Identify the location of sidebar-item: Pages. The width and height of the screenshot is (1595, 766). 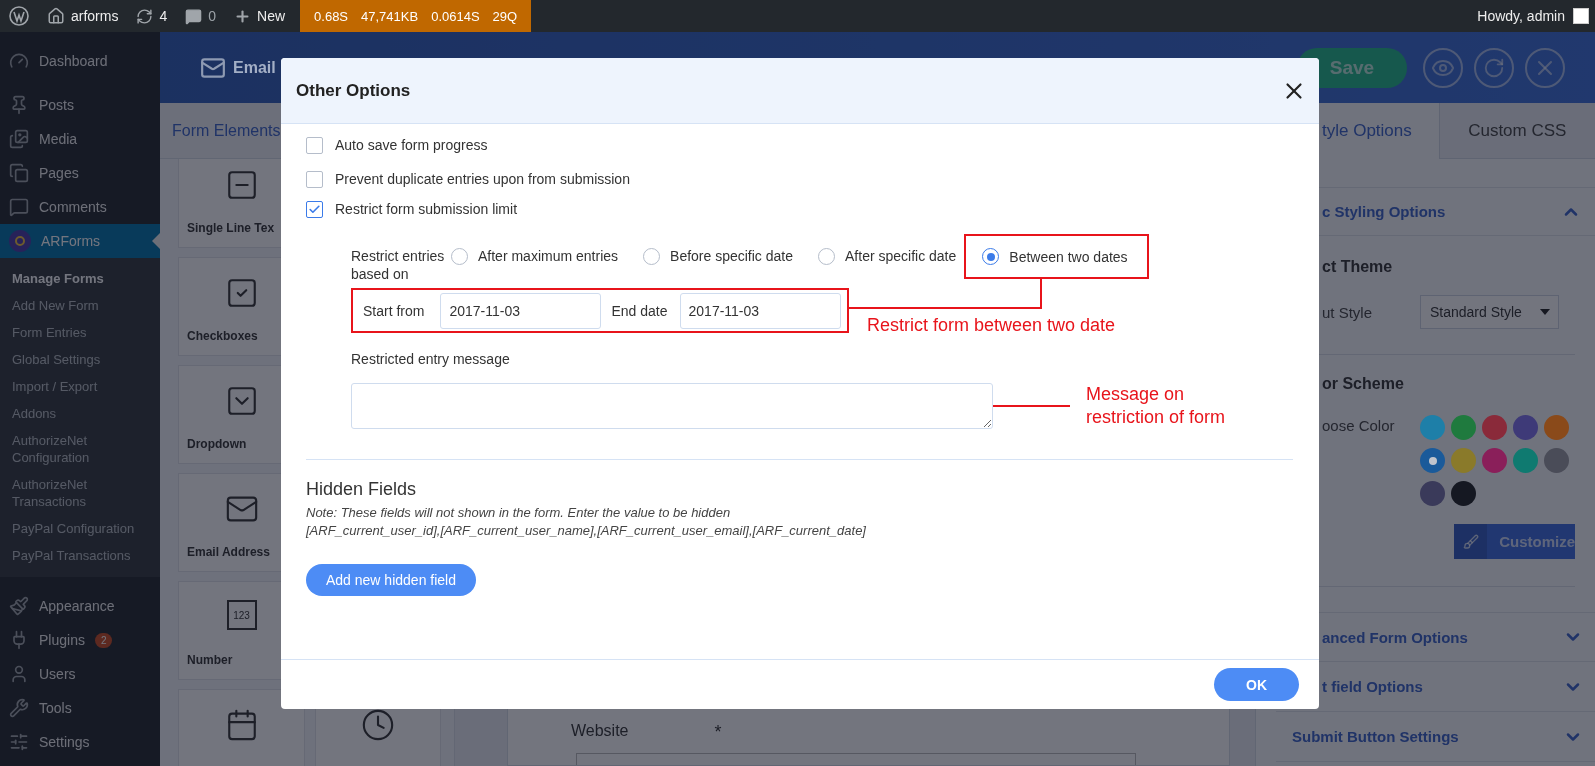
(80, 173).